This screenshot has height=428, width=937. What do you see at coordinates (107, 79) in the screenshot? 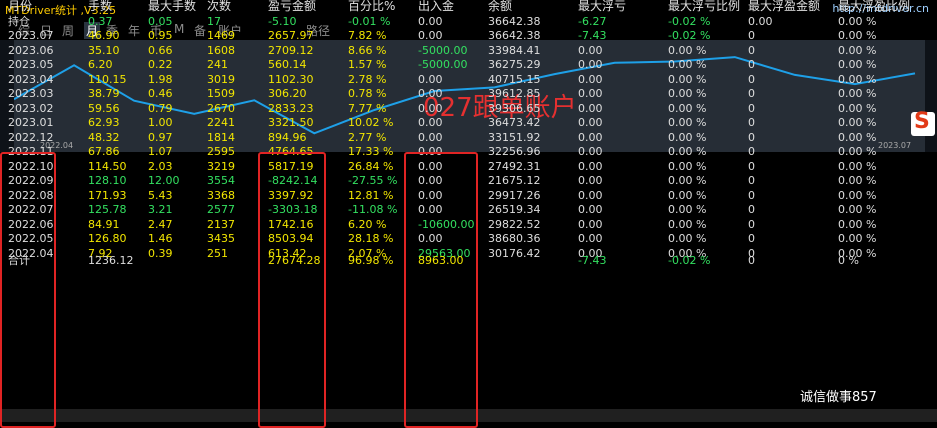
I see `cell-lots: 110.15` at bounding box center [107, 79].